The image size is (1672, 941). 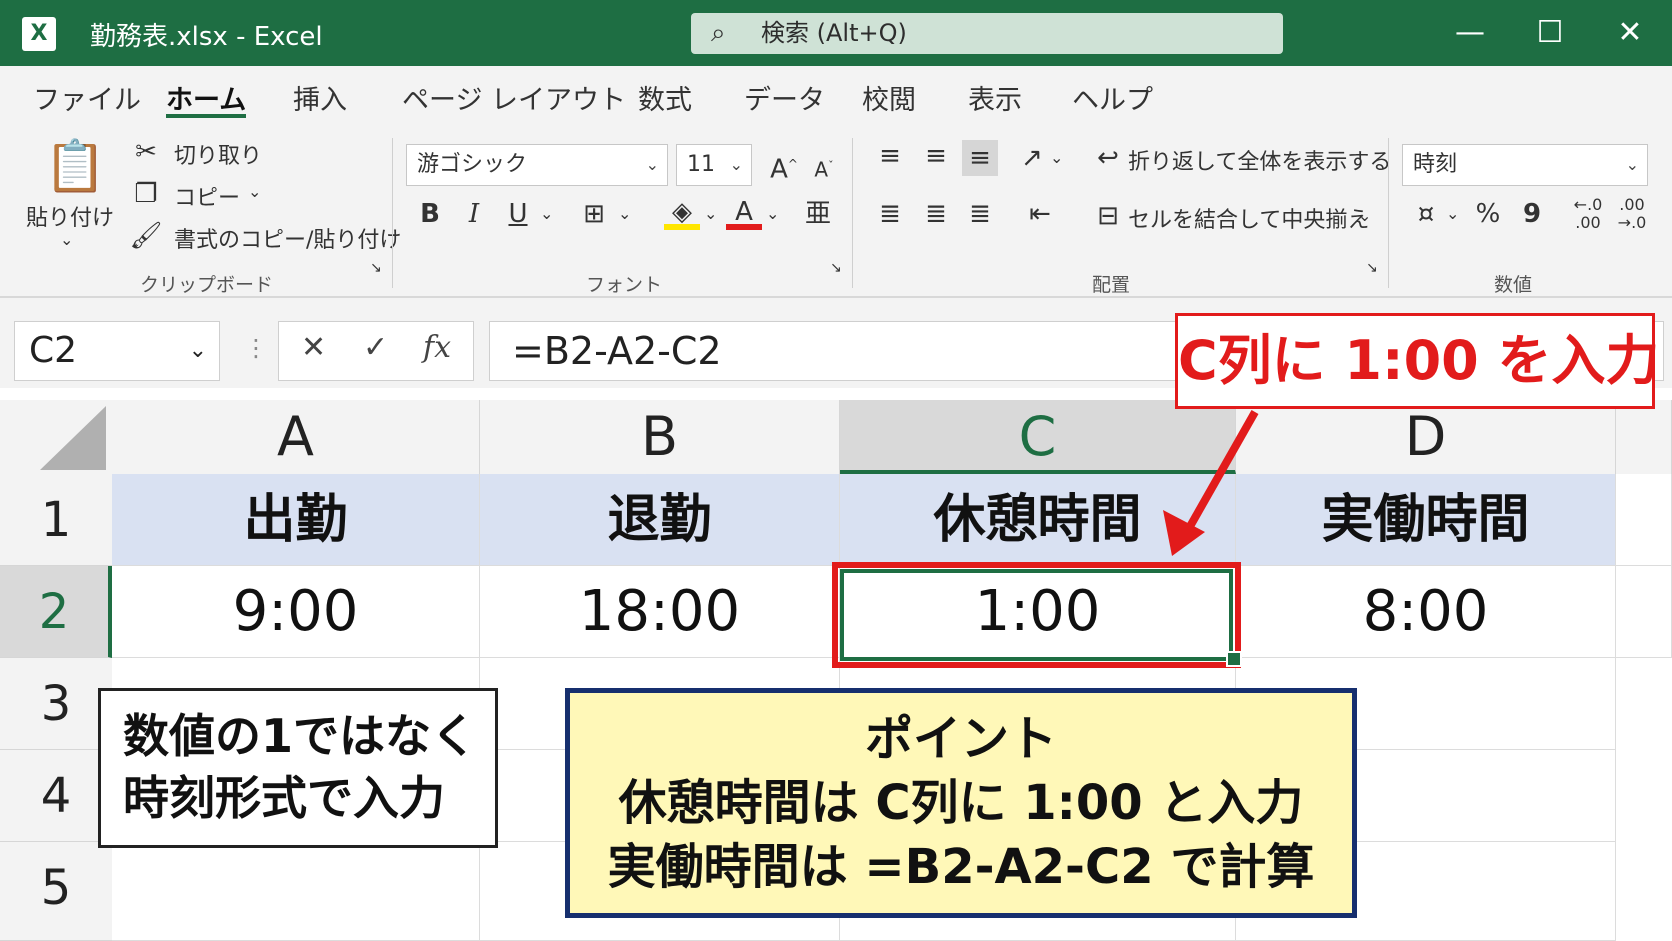 I want to click on point-title: ポイント, so click(x=960, y=739).